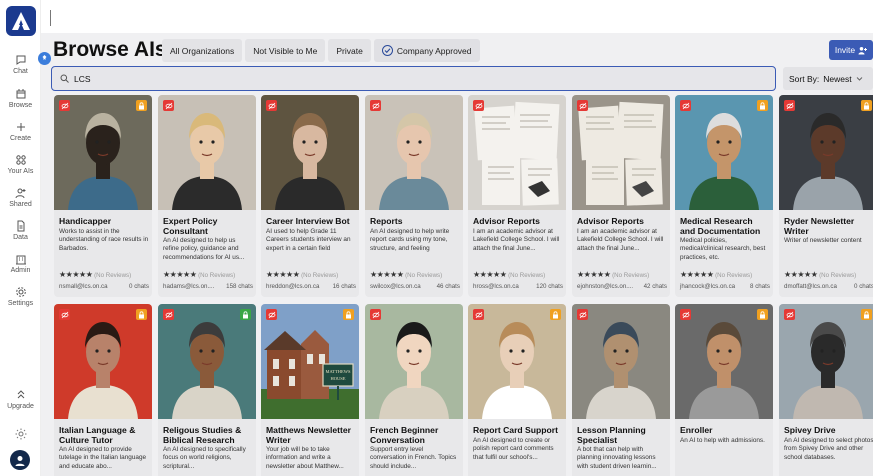 This screenshot has width=873, height=476. What do you see at coordinates (448, 286) in the screenshot?
I see `chat-count: 46 chats` at bounding box center [448, 286].